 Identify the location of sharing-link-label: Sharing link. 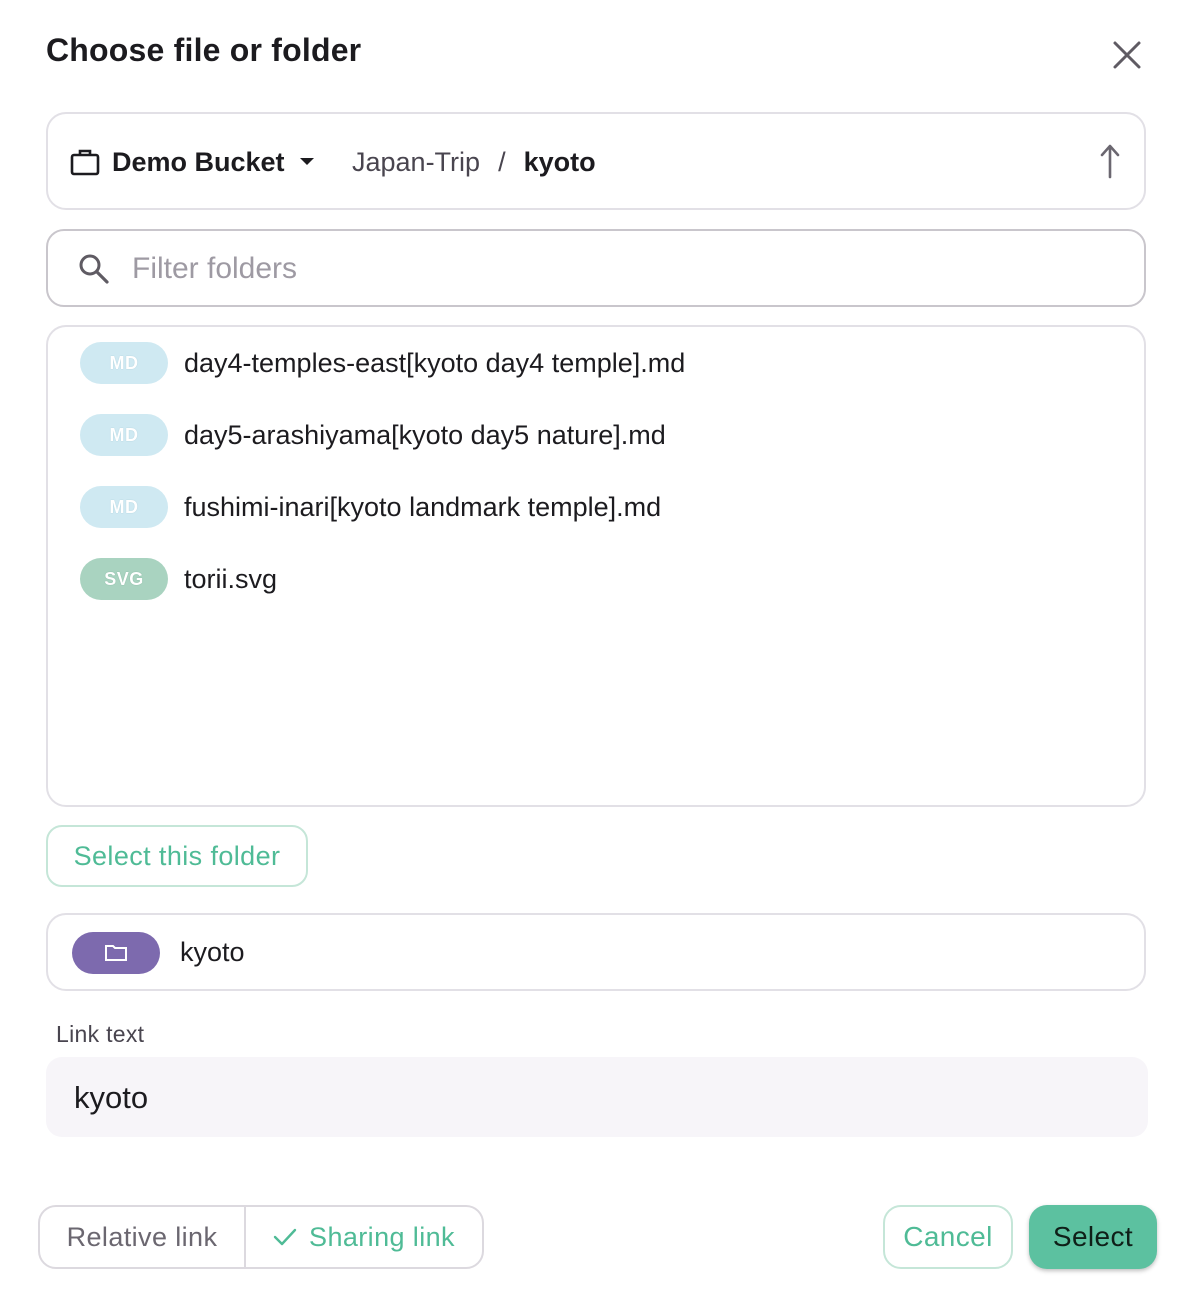
(382, 1236).